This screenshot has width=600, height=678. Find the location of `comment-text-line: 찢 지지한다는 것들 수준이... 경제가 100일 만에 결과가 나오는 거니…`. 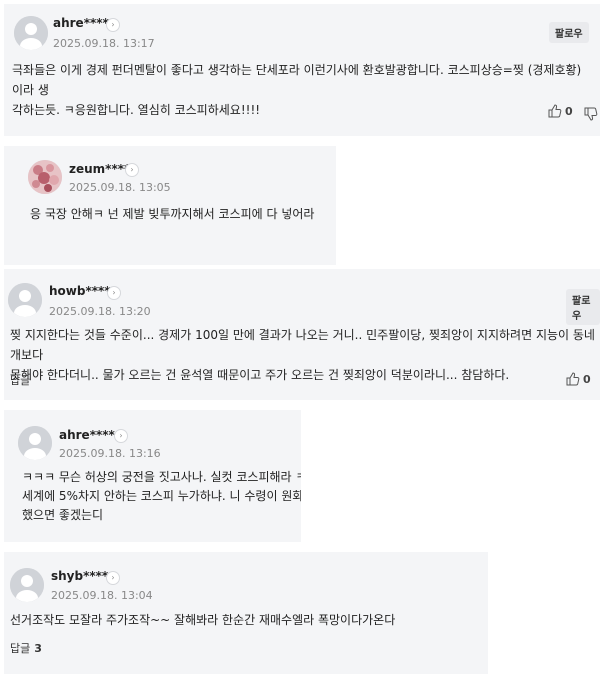

comment-text-line: 찢 지지한다는 것들 수준이... 경제가 100일 만에 결과가 나오는 거니… is located at coordinates (302, 345).